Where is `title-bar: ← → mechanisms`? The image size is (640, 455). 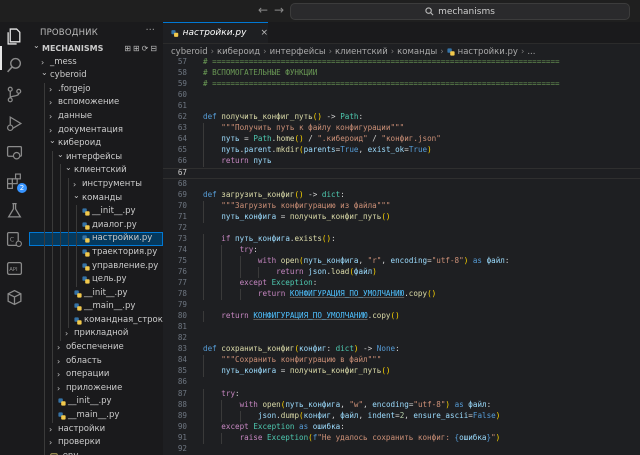
title-bar: ← → mechanisms is located at coordinates (320, 11).